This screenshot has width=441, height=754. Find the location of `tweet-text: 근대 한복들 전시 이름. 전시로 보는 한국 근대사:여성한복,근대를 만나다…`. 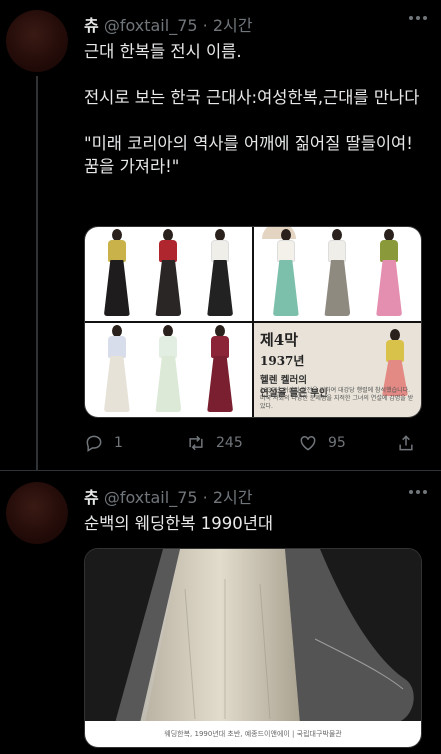

tweet-text: 근대 한복들 전시 이름. 전시로 보는 한국 근대사:여성한복,근대를 만나다… is located at coordinates (252, 109).